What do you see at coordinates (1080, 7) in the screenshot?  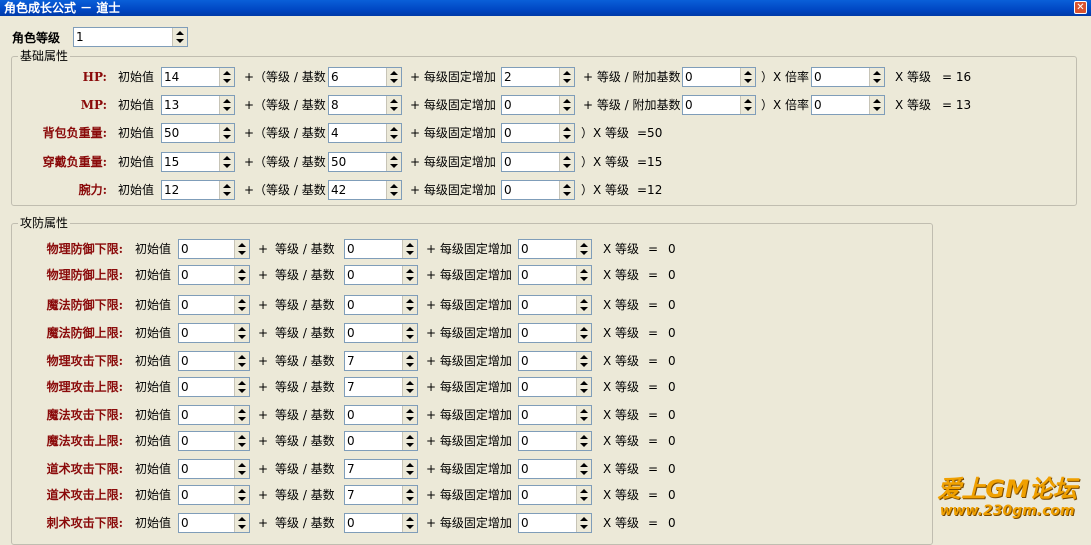 I see `close-button: ✕` at bounding box center [1080, 7].